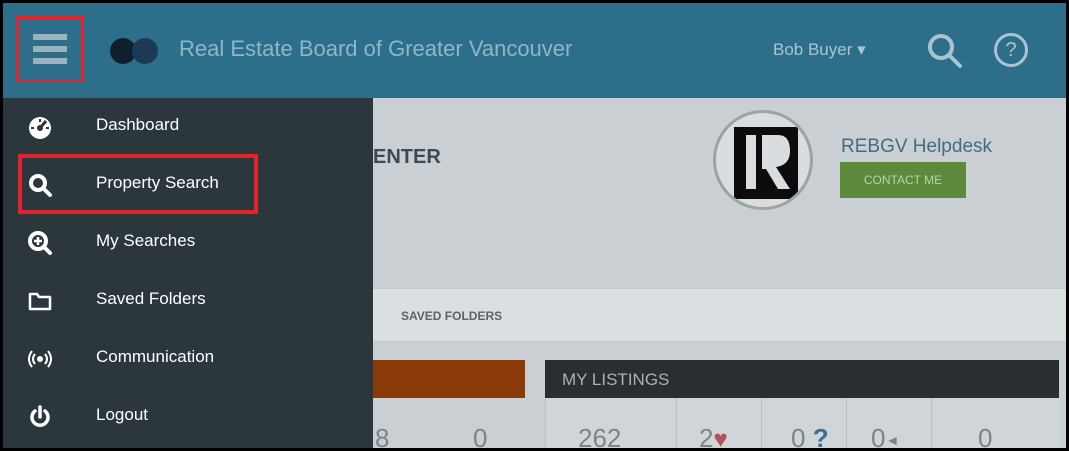 The width and height of the screenshot is (1069, 451). What do you see at coordinates (376, 48) in the screenshot?
I see `app-title: Real Estate Board of Greater Vancouver` at bounding box center [376, 48].